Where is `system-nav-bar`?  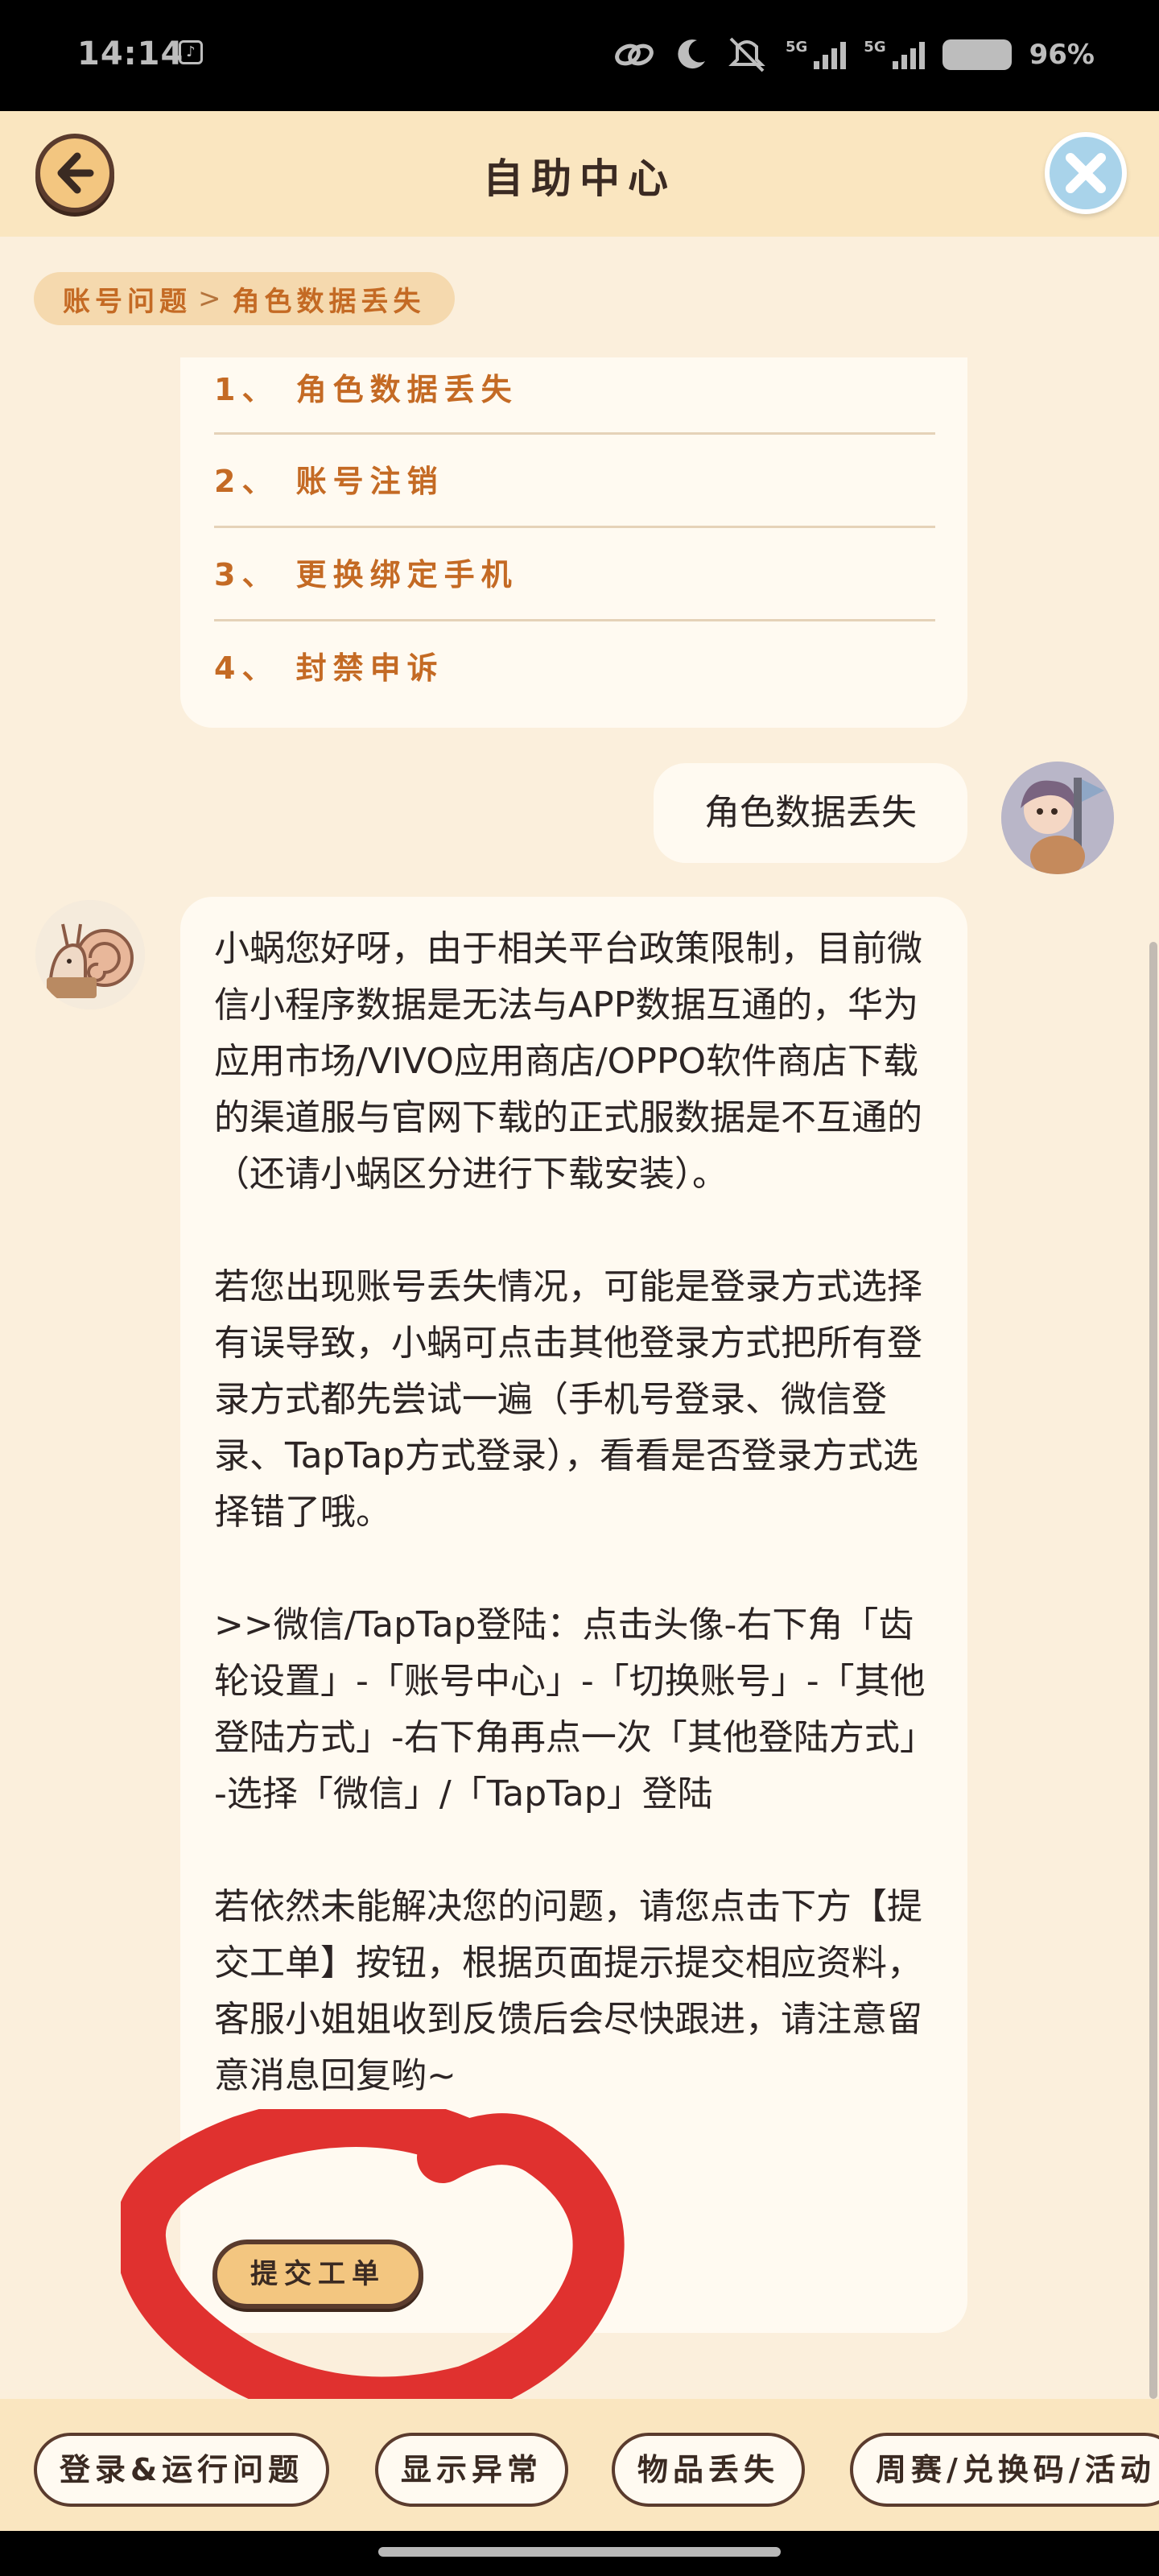 system-nav-bar is located at coordinates (579, 2553).